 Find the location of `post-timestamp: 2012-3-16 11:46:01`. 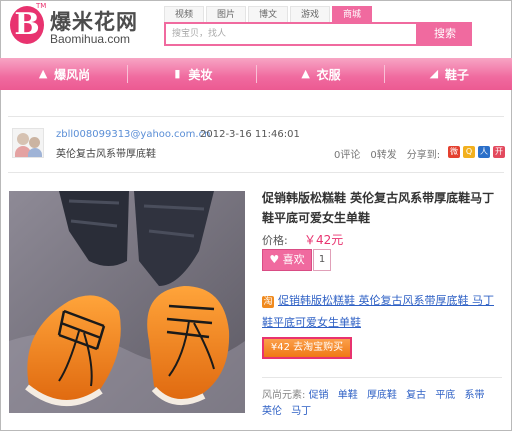

post-timestamp: 2012-3-16 11:46:01 is located at coordinates (250, 134).